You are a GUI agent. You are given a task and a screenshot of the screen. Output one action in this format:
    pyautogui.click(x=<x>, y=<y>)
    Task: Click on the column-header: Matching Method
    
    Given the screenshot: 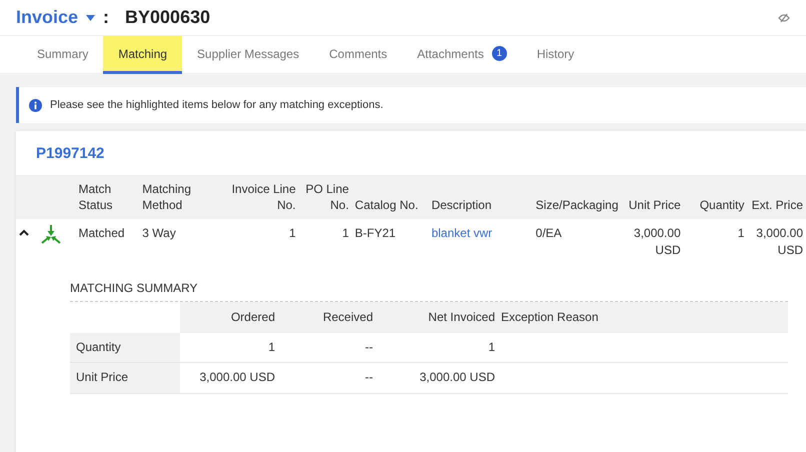 What is the action you would take?
    pyautogui.click(x=182, y=197)
    